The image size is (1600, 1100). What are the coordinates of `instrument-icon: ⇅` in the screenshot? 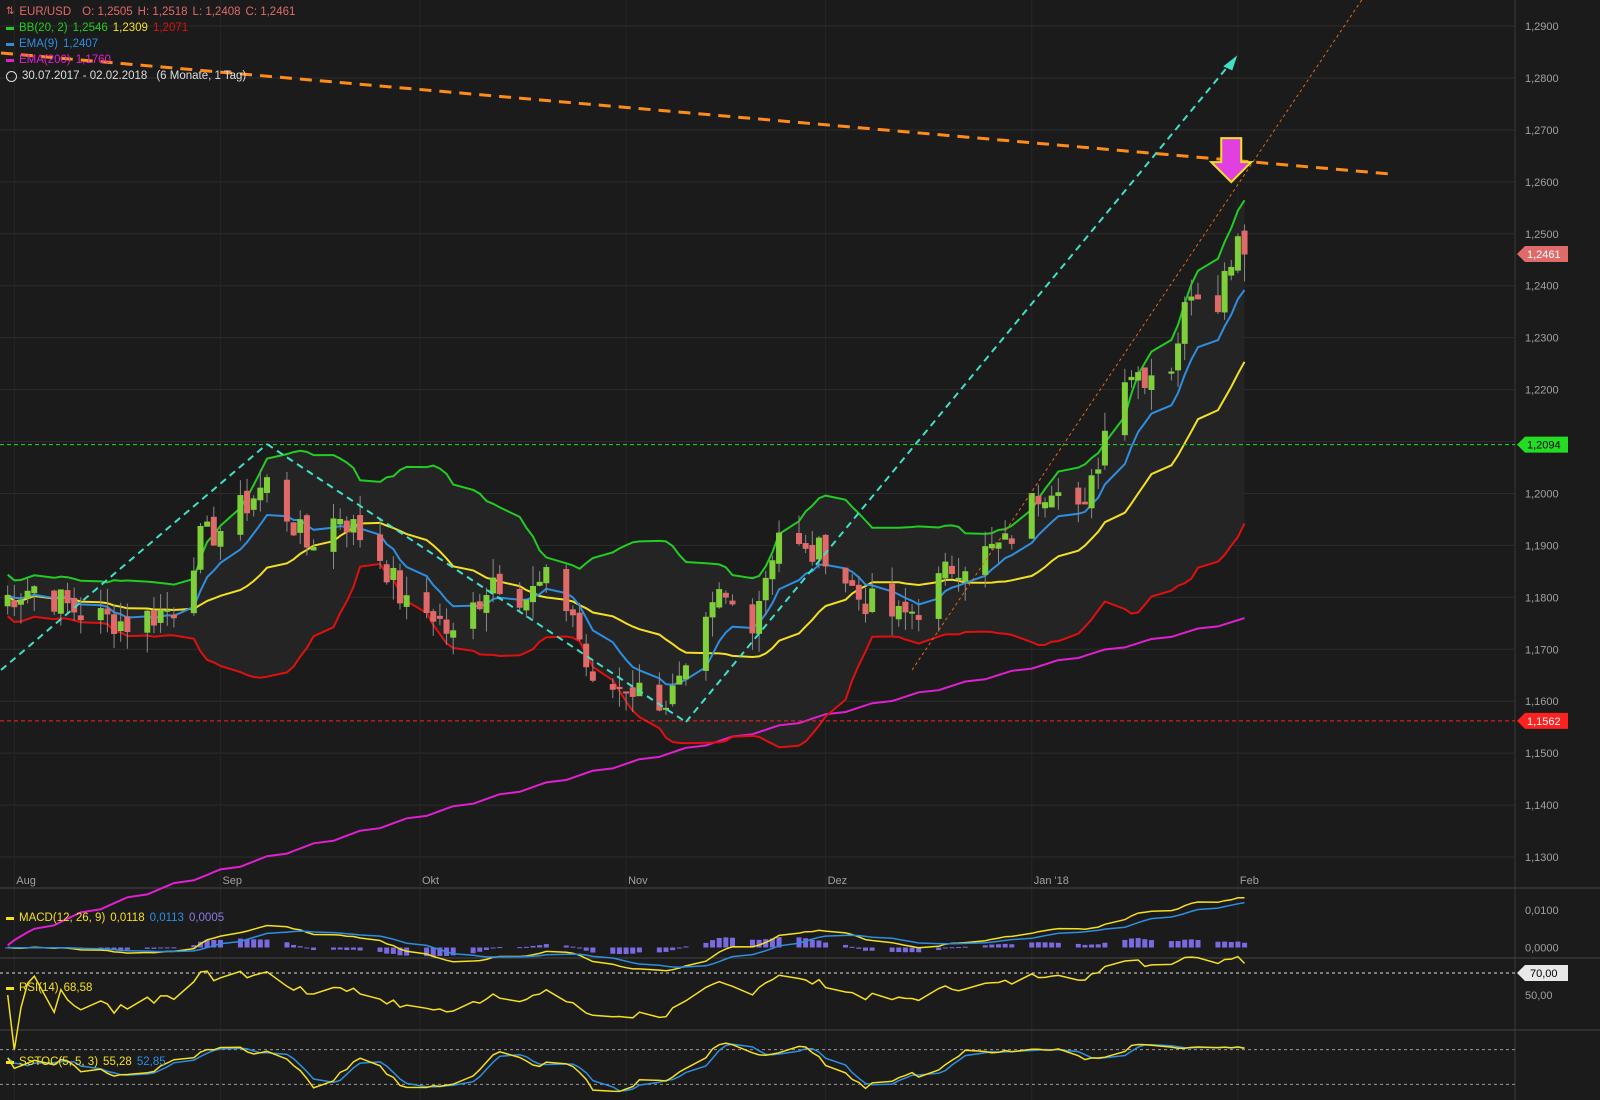 It's located at (10, 11).